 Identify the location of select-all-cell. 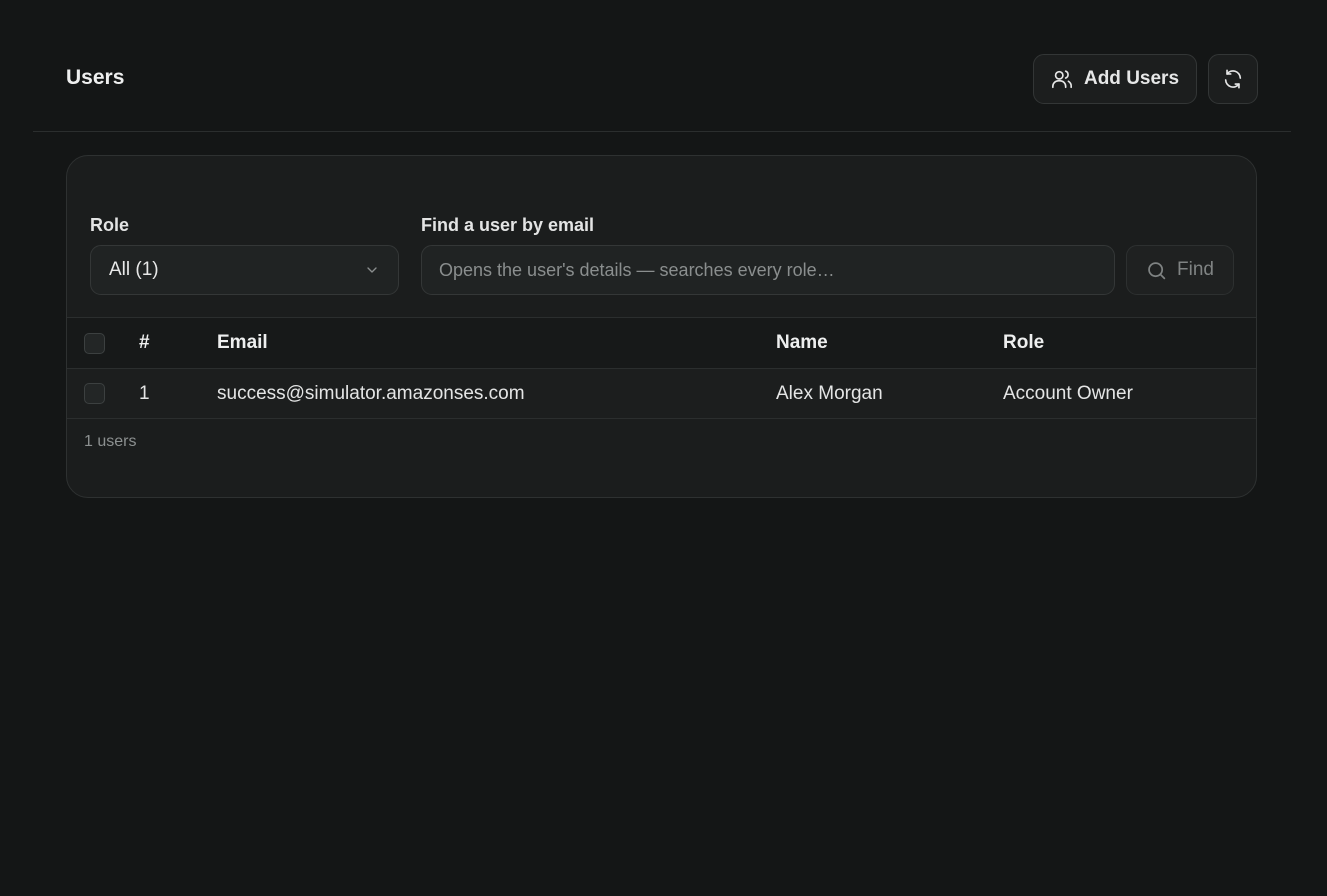
(94, 343).